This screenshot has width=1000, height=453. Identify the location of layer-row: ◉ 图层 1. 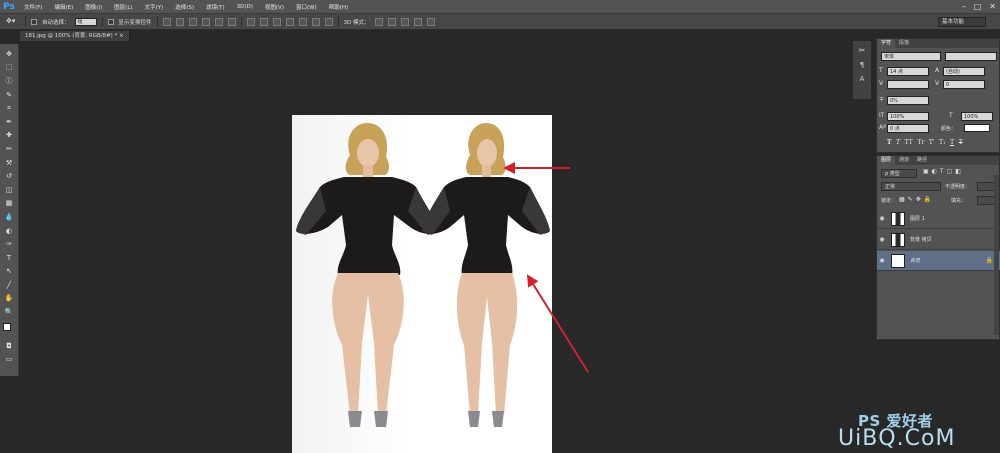
(938, 219).